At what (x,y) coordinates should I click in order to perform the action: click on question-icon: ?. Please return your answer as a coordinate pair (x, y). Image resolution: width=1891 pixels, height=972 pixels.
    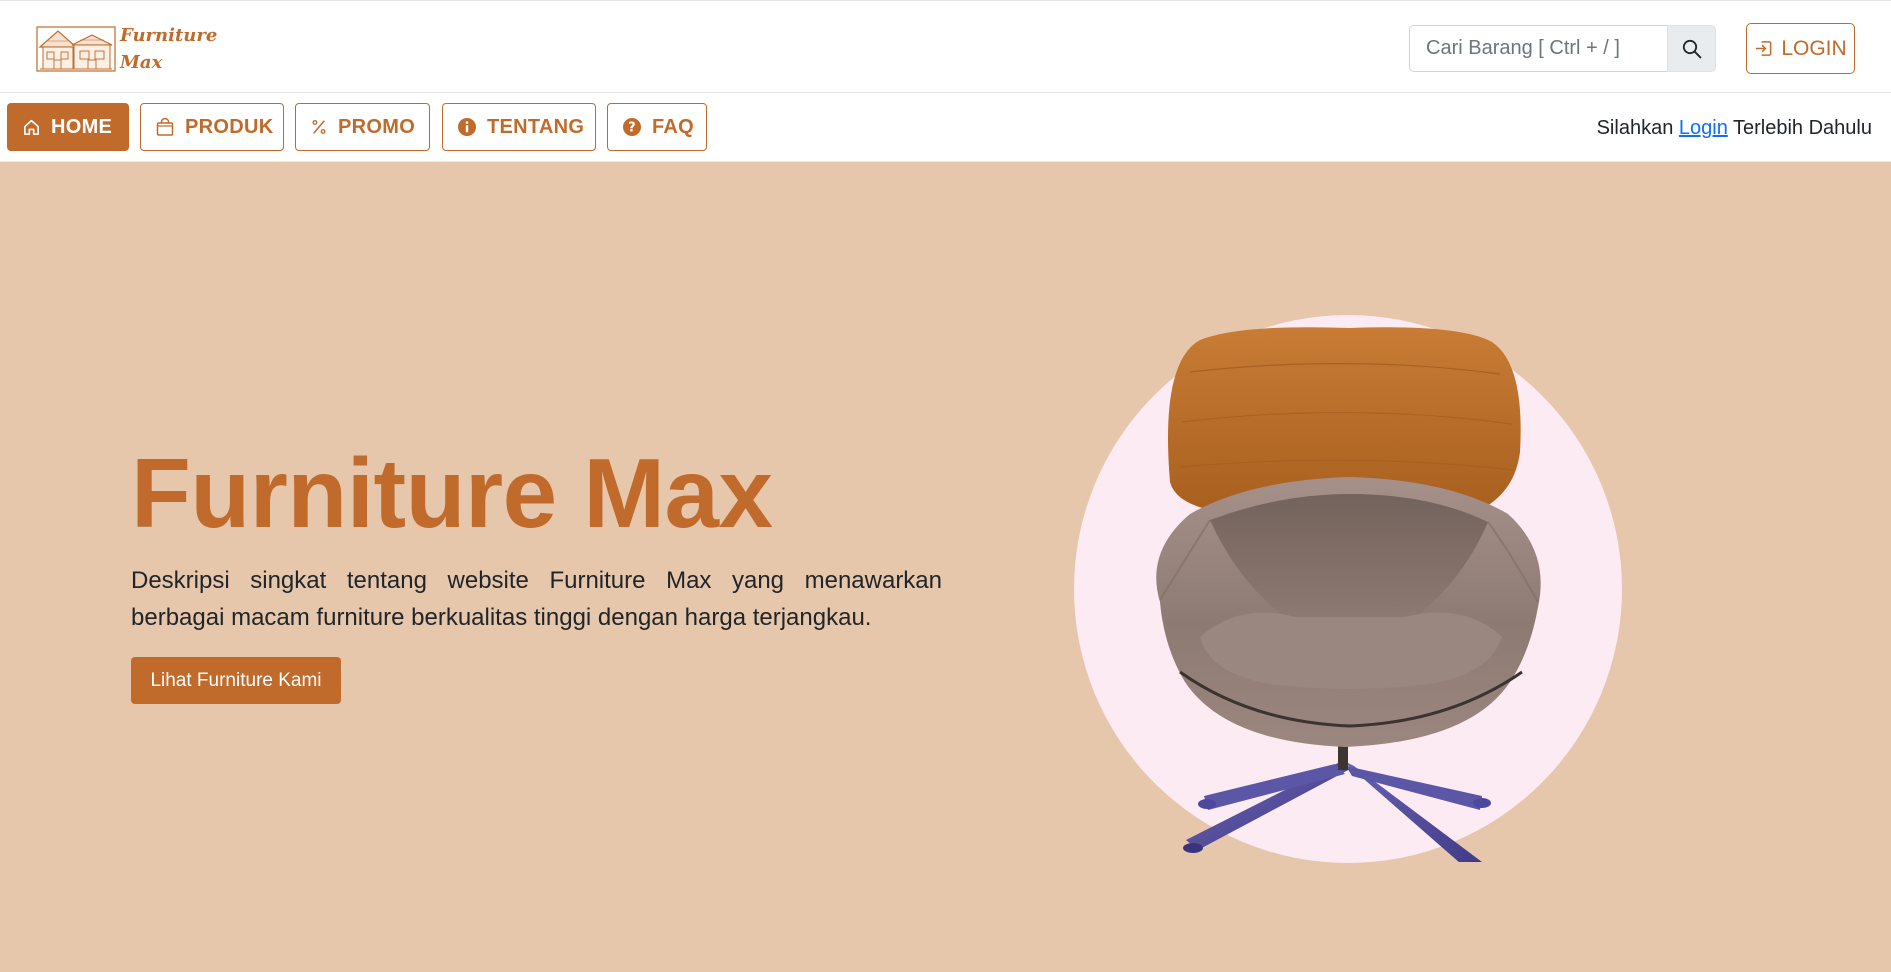
    Looking at the image, I should click on (632, 127).